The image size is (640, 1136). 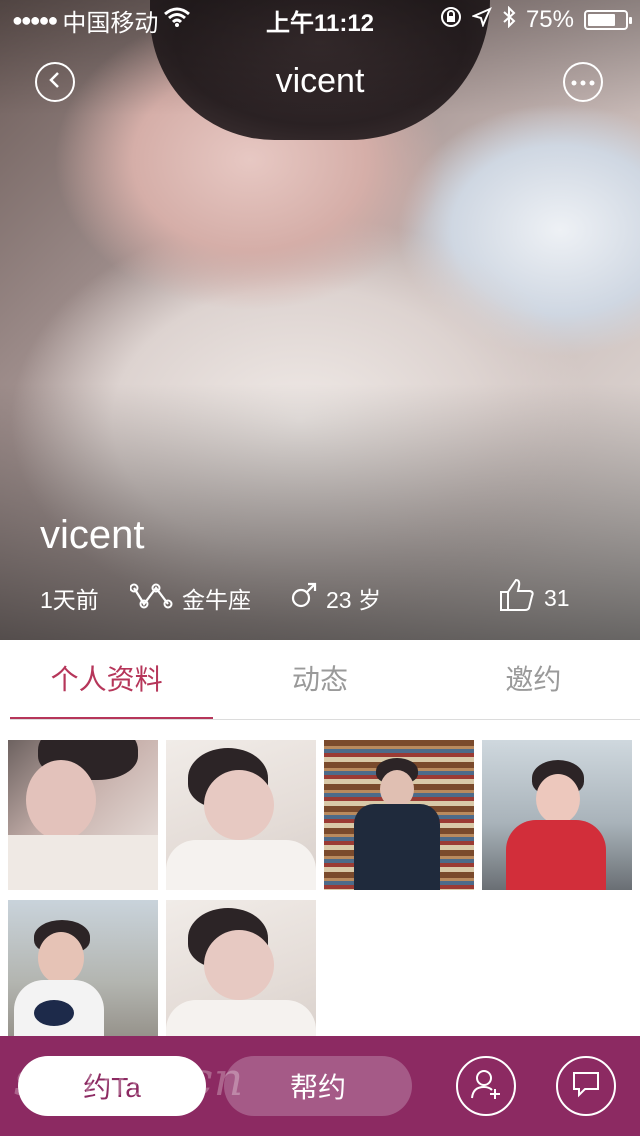 I want to click on profile-tabs: 个人资料 动态 邀约, so click(x=320, y=680).